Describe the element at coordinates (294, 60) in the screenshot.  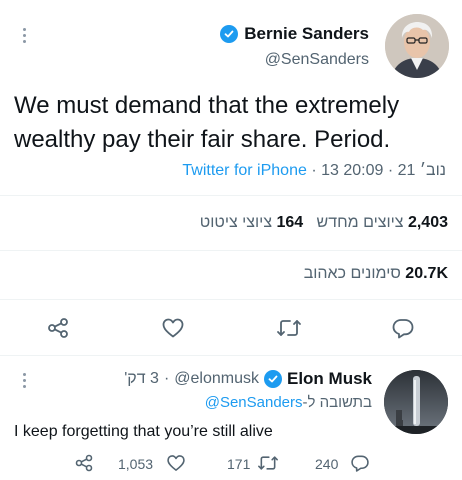
I see `main-author-handle: @SenSanders` at that location.